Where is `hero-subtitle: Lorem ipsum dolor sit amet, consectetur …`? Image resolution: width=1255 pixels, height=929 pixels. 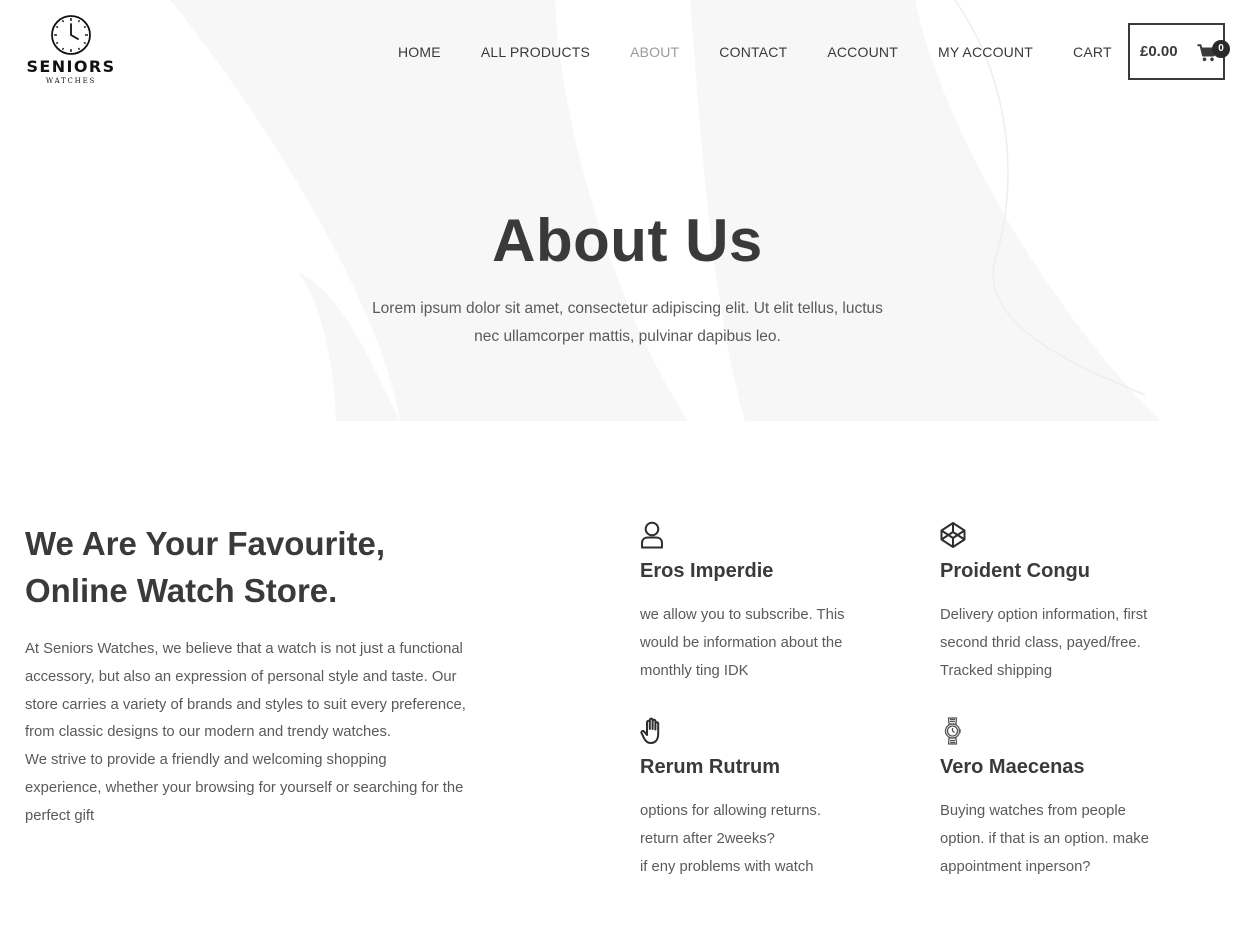
hero-subtitle: Lorem ipsum dolor sit amet, consectetur … is located at coordinates (627, 323).